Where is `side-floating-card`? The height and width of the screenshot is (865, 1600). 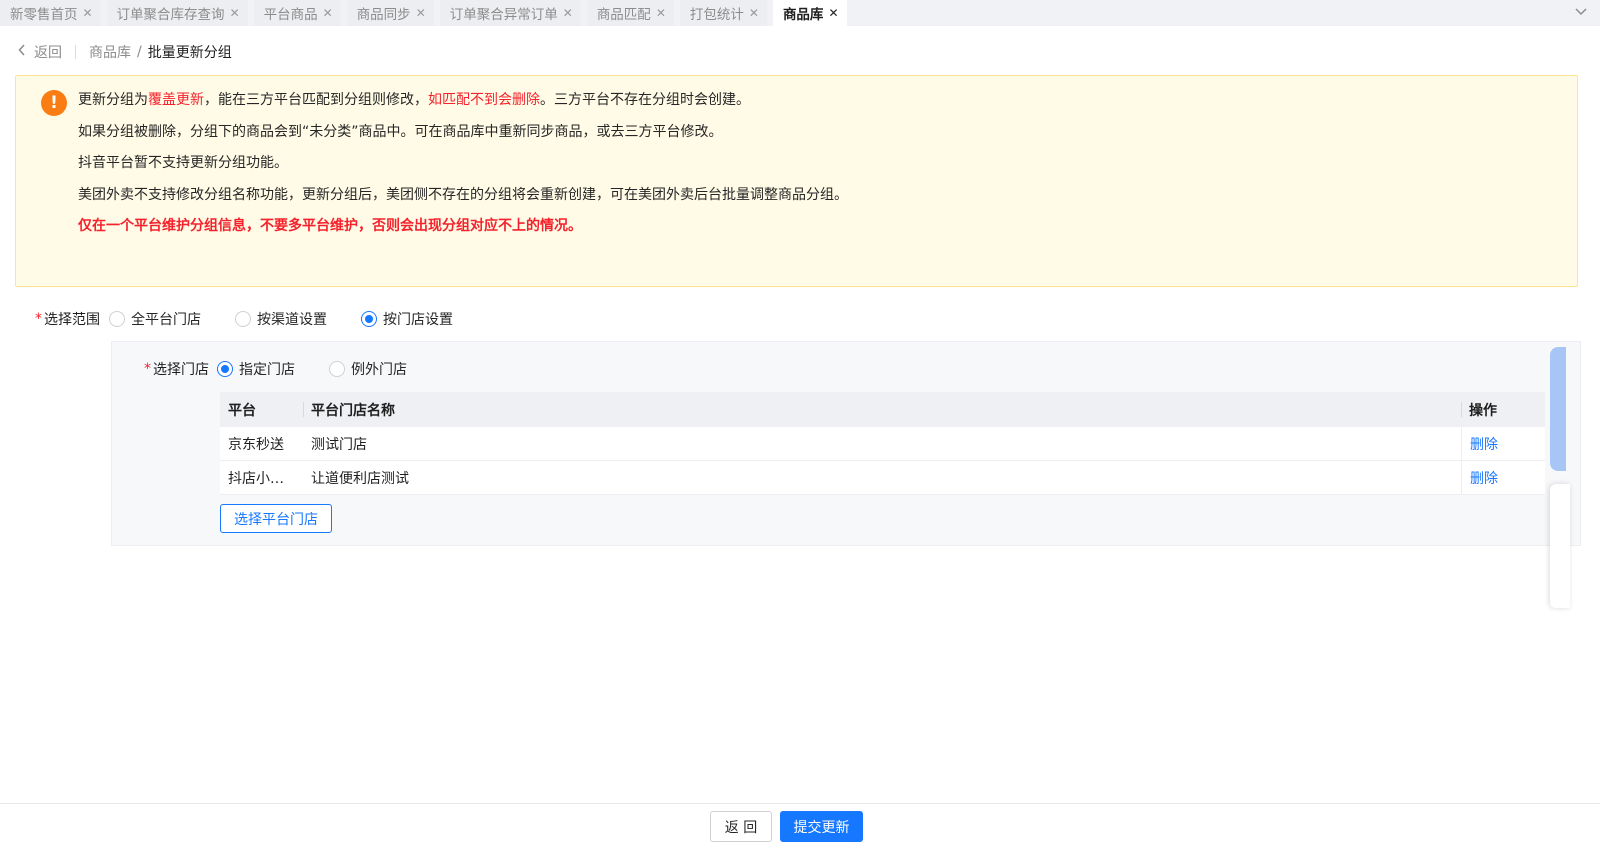
side-floating-card is located at coordinates (1560, 546).